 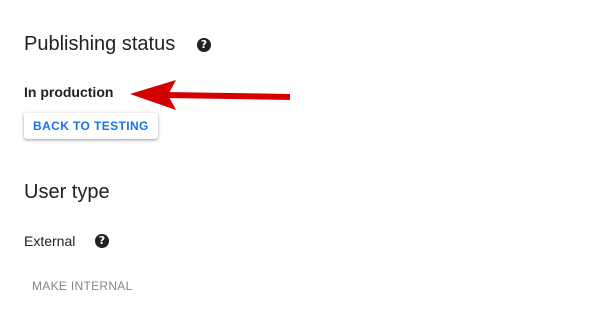 I want to click on publishing-status-title: Publishing status, so click(x=100, y=44).